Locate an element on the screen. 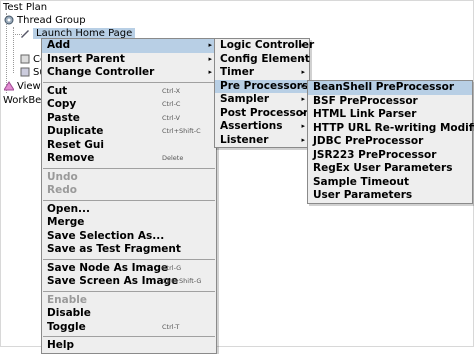 The image size is (474, 354). menu-item-label: Post Processors is located at coordinates (267, 112).